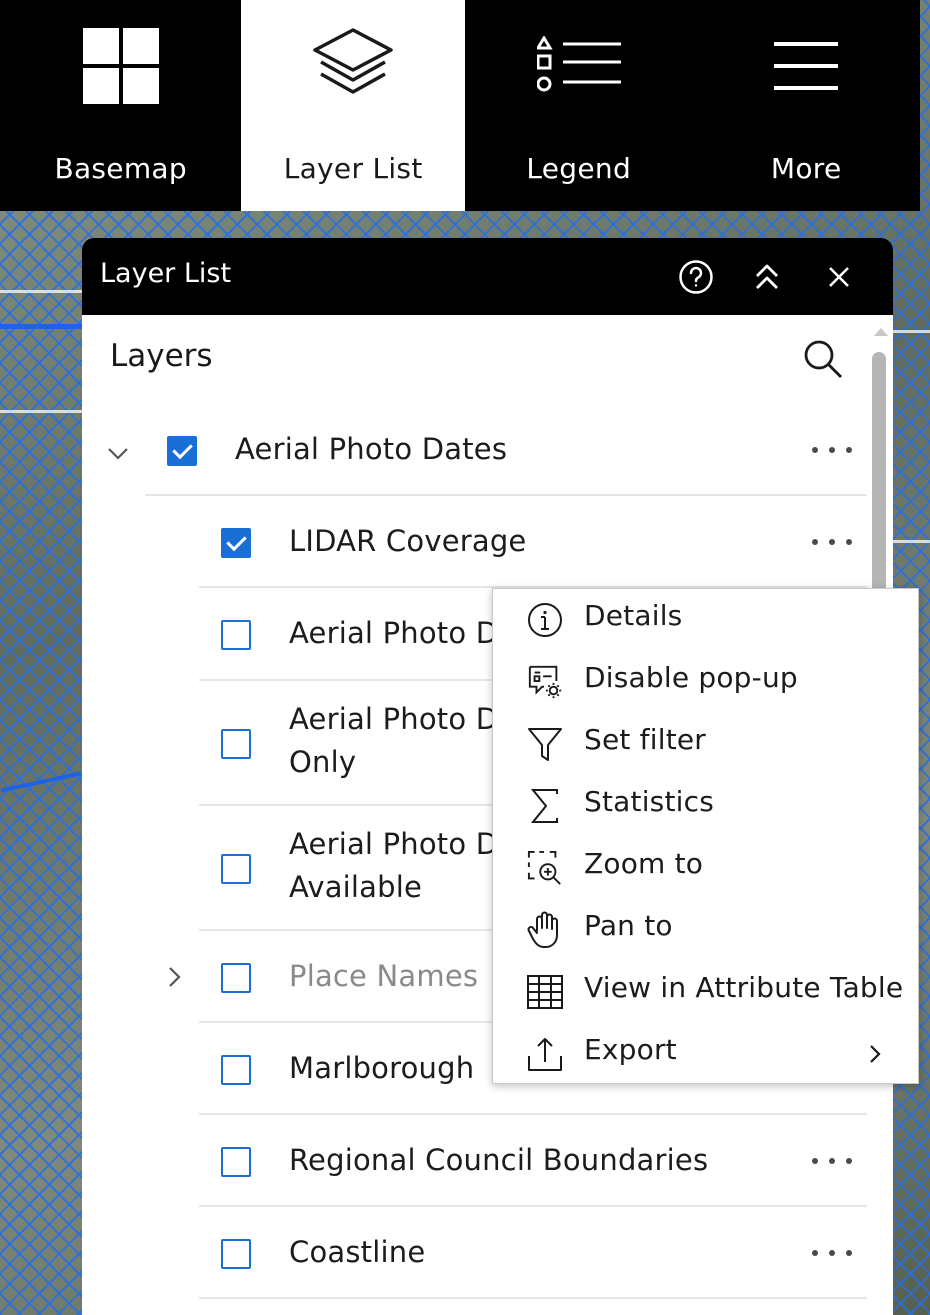 Image resolution: width=930 pixels, height=1315 pixels. I want to click on toolbar-layer-list-button: Layer List, so click(353, 105).